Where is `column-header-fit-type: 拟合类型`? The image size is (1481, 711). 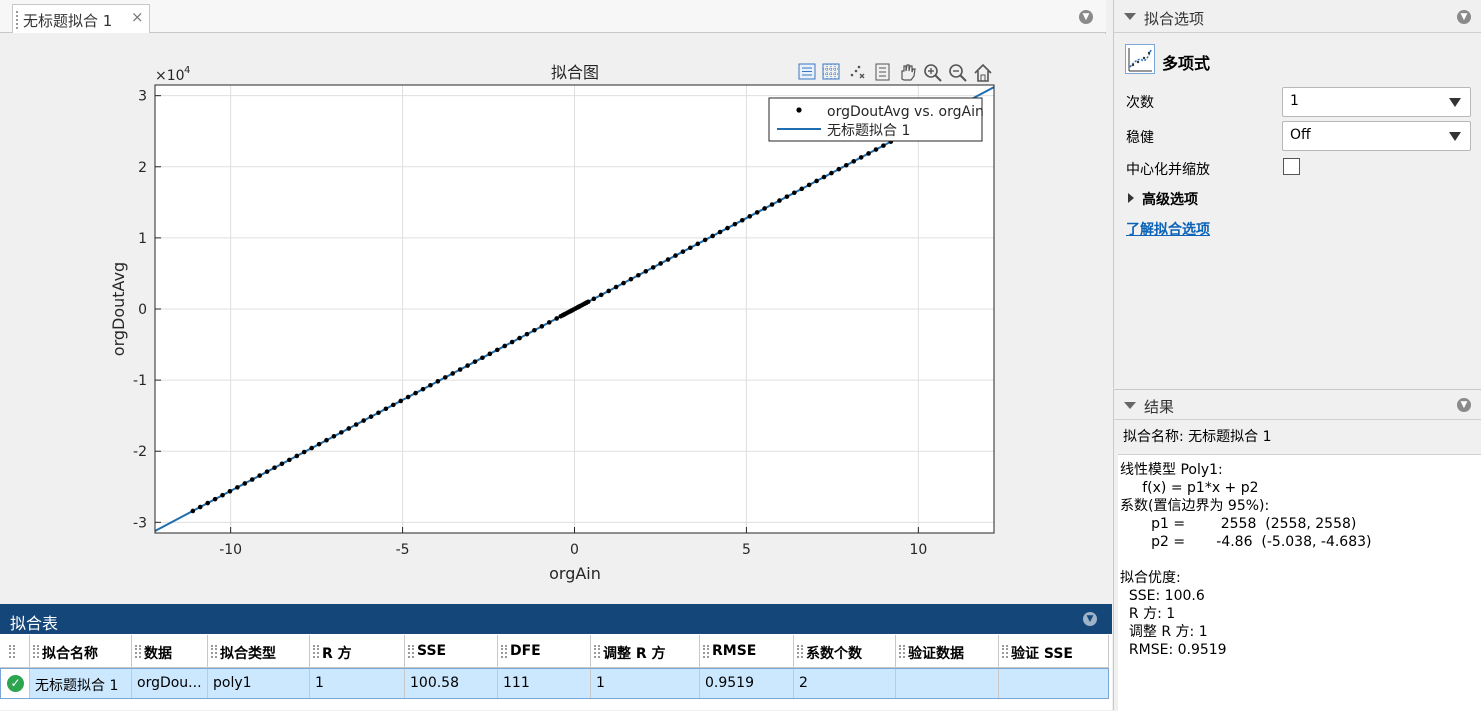
column-header-fit-type: 拟合类型 is located at coordinates (259, 651).